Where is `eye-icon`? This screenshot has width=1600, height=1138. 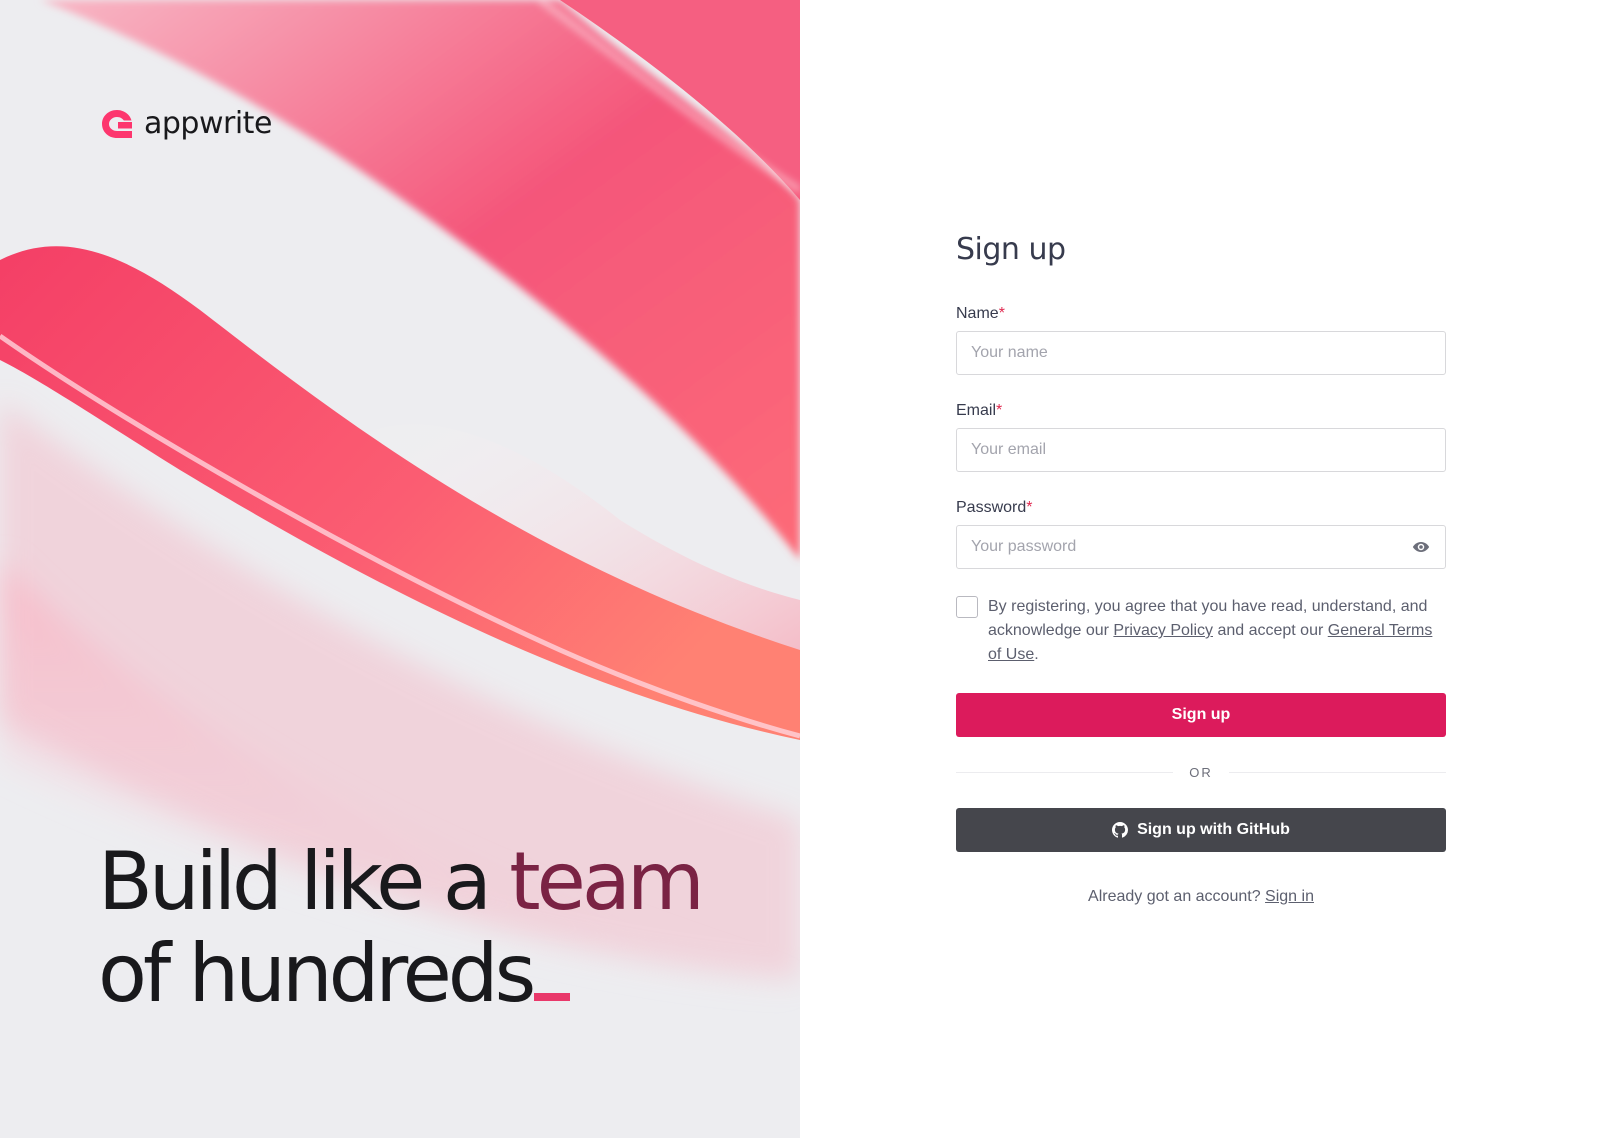
eye-icon is located at coordinates (1421, 547).